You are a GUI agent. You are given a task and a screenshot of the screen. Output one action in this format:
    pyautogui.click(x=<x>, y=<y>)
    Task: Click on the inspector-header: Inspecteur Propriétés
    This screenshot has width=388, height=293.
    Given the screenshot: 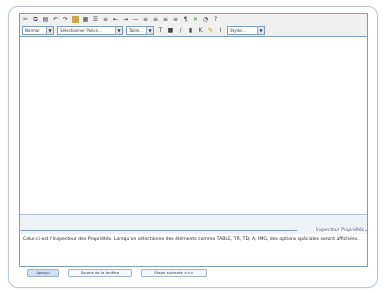 What is the action you would take?
    pyautogui.click(x=193, y=224)
    